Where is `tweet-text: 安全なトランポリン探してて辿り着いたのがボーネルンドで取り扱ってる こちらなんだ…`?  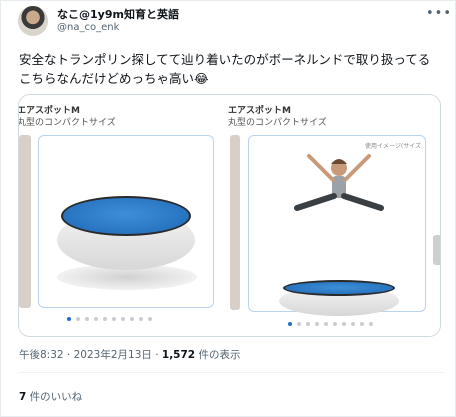 tweet-text: 安全なトランポリン探してて辿り着いたのがボーネルンドで取り扱ってる こちらなんだ… is located at coordinates (231, 69).